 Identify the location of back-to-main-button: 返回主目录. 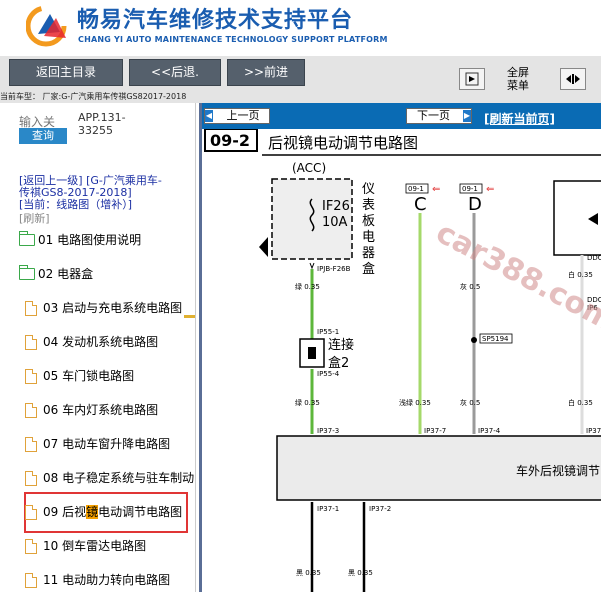
(66, 72).